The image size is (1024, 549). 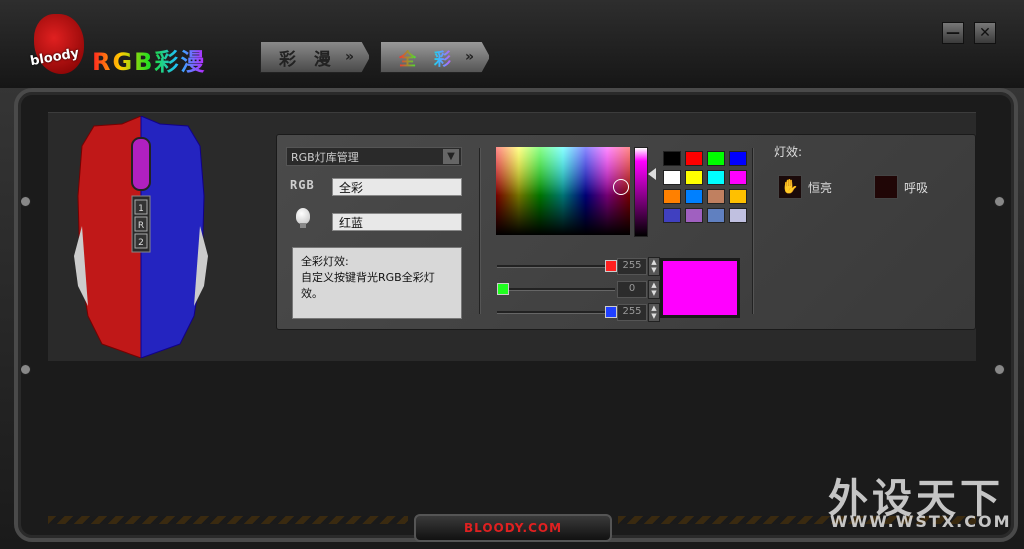 I want to click on red-slider: 255 ▲ ▼, so click(x=578, y=266).